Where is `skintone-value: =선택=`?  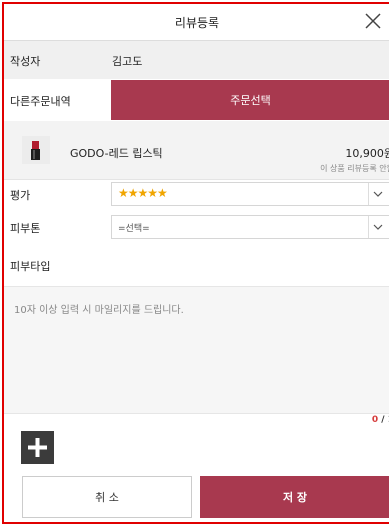
skintone-value: =선택= is located at coordinates (134, 229).